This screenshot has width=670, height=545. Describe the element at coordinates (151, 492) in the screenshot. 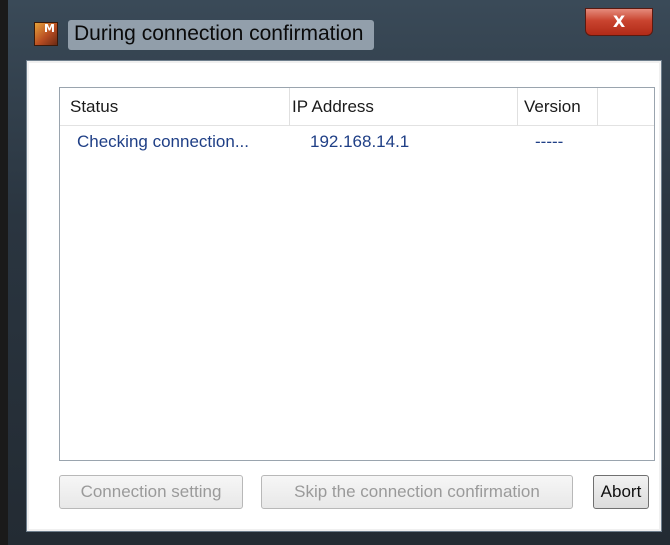

I see `connection-setting-button: Connection setting` at that location.